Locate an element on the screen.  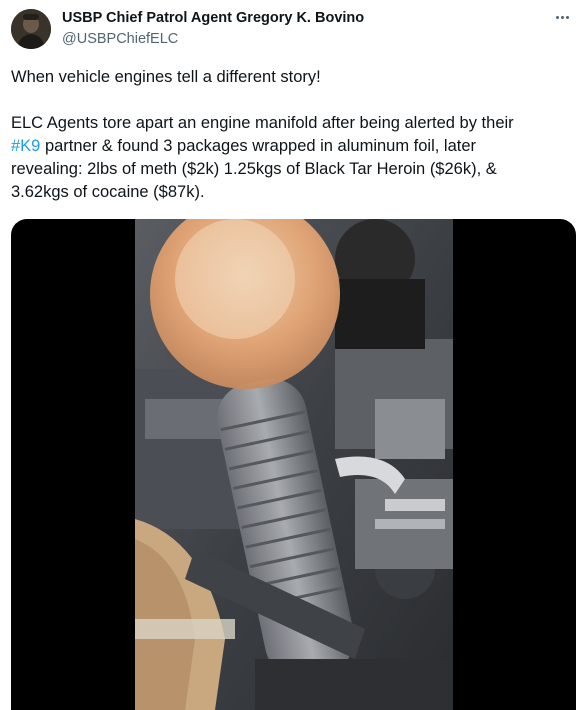
author-handle: @USBPChiefELC is located at coordinates (120, 39).